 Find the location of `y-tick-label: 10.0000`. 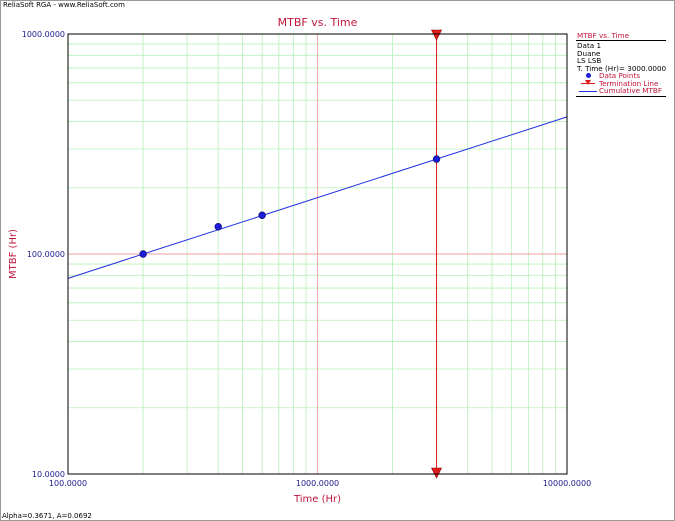

y-tick-label: 10.0000 is located at coordinates (48, 474).